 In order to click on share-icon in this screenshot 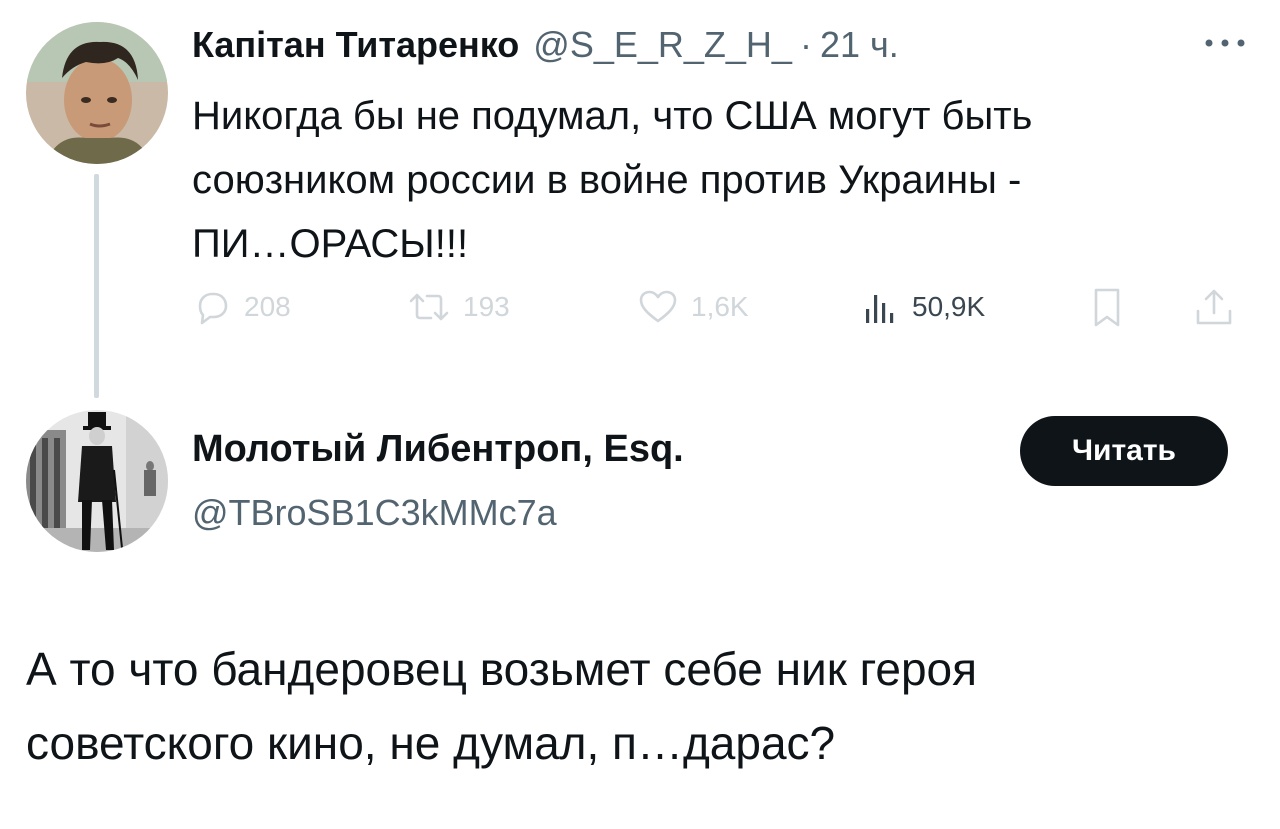, I will do `click(1214, 307)`.